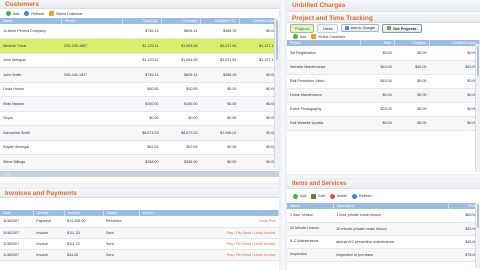 The image size is (480, 270). Describe the element at coordinates (66, 13) in the screenshot. I see `select-customer-button: Select Customer` at that location.